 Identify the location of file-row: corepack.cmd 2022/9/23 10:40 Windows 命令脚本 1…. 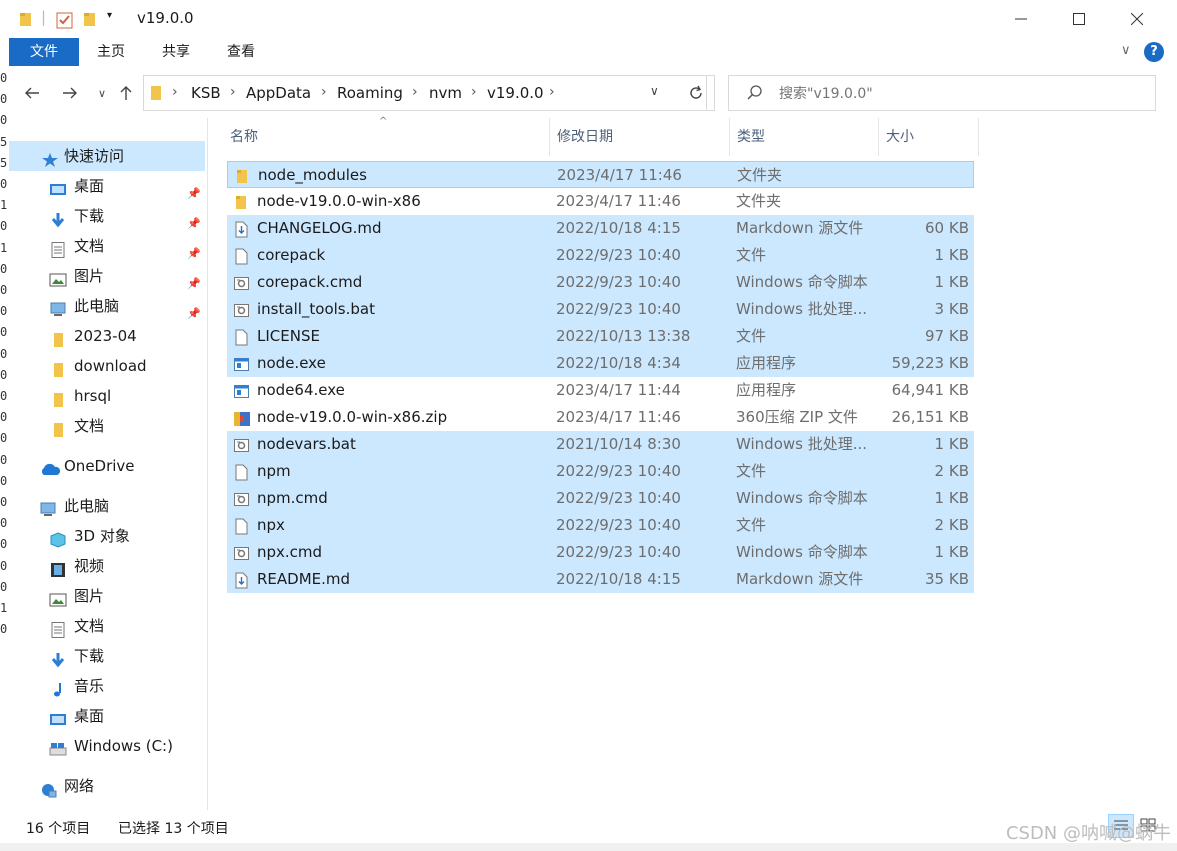
(600, 282).